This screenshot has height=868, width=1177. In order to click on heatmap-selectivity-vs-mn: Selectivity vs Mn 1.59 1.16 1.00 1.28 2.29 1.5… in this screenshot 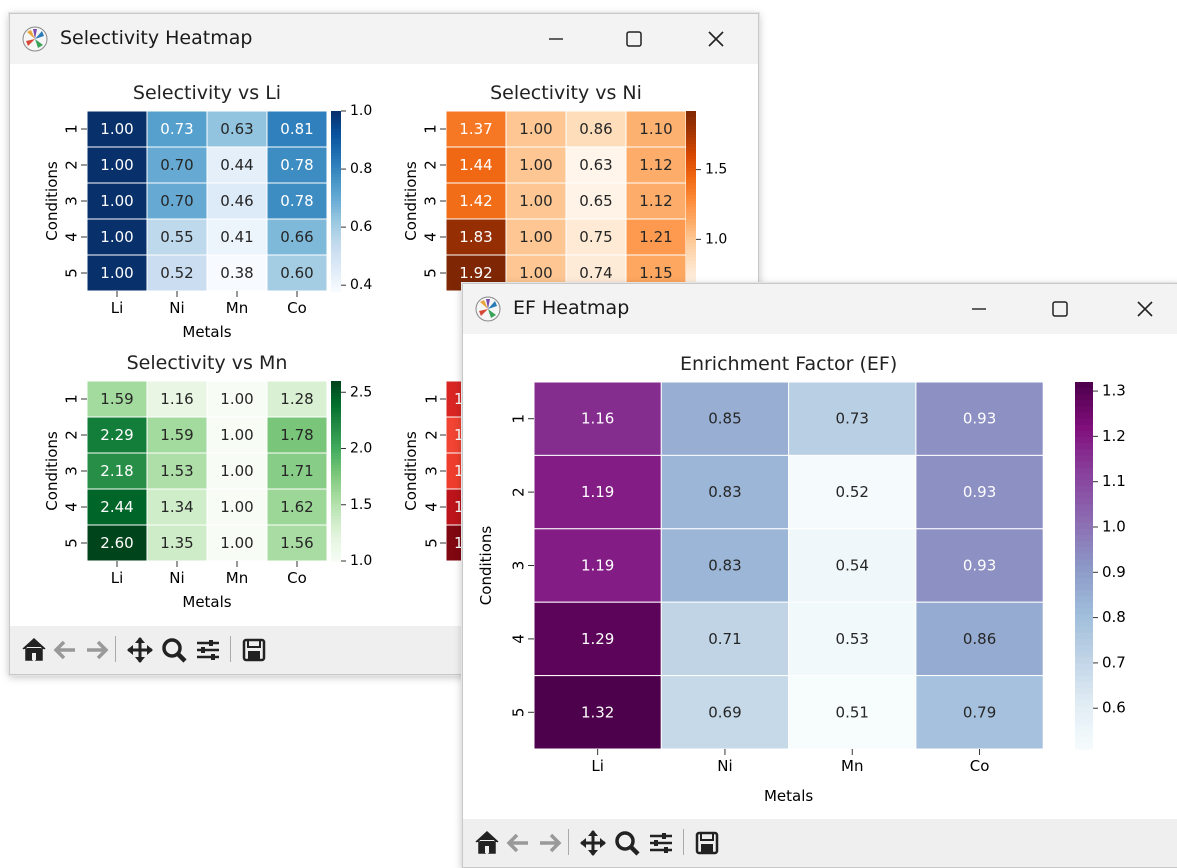, I will do `click(207, 481)`.